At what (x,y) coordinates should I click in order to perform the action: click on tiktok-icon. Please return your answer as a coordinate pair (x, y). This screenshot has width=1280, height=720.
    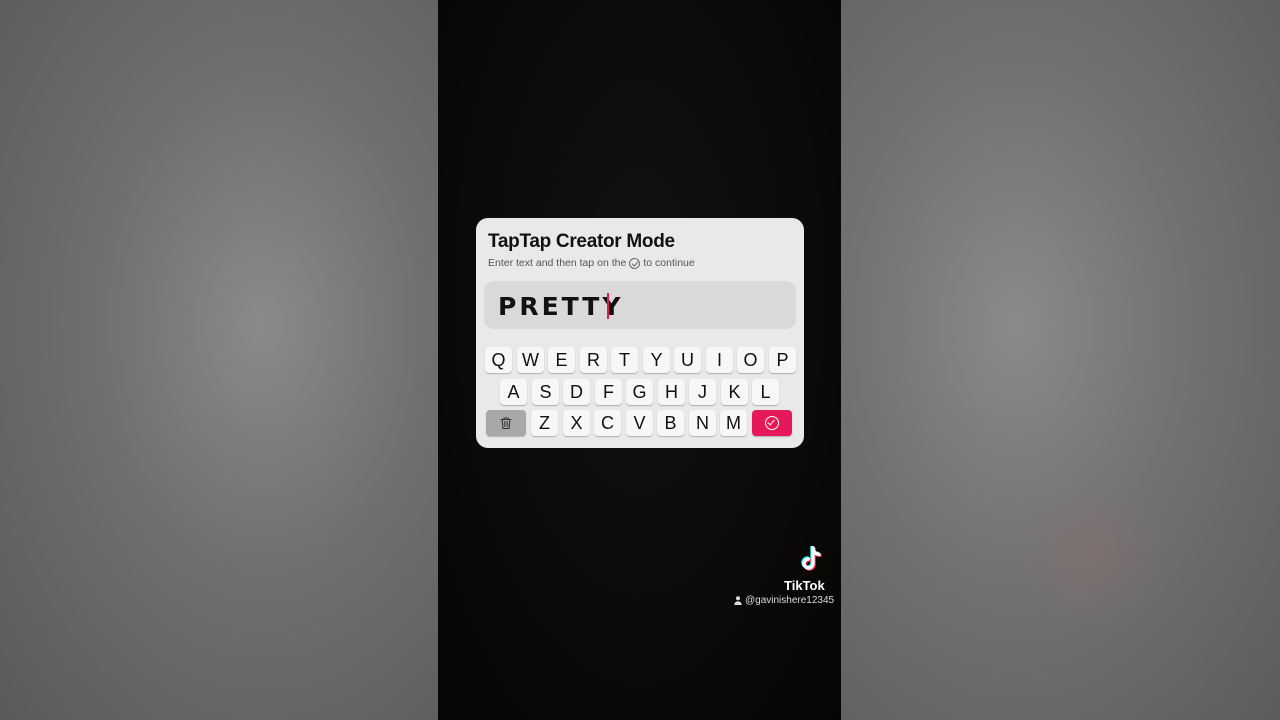
    Looking at the image, I should click on (811, 558).